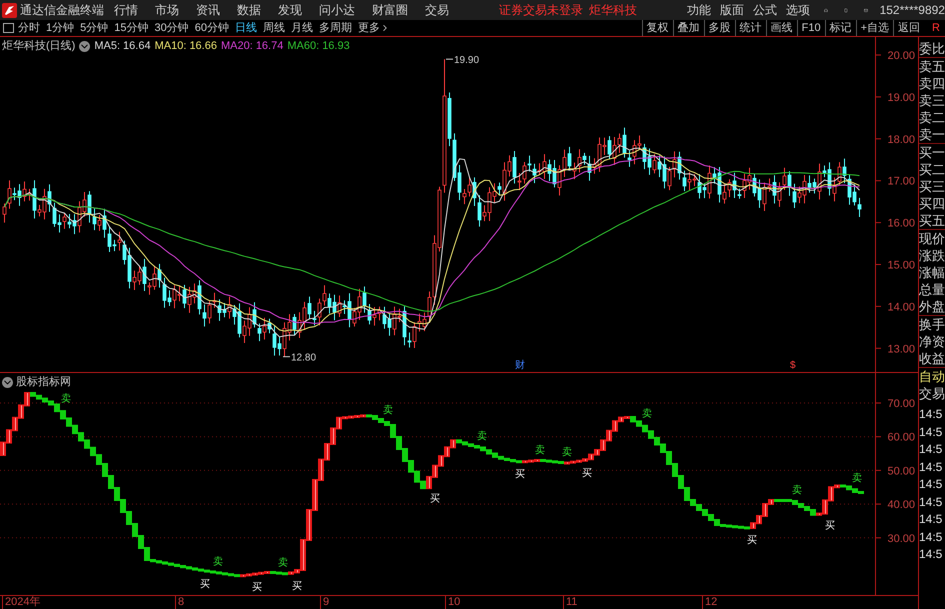 This screenshot has width=945, height=609. I want to click on trade-mode-label: 自动, so click(932, 376).